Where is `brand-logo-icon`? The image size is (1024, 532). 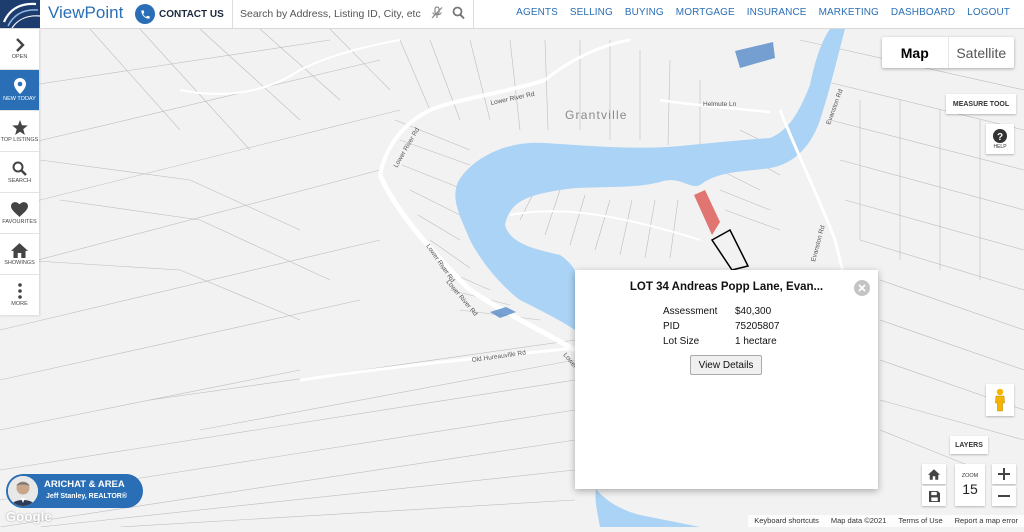 brand-logo-icon is located at coordinates (20, 14).